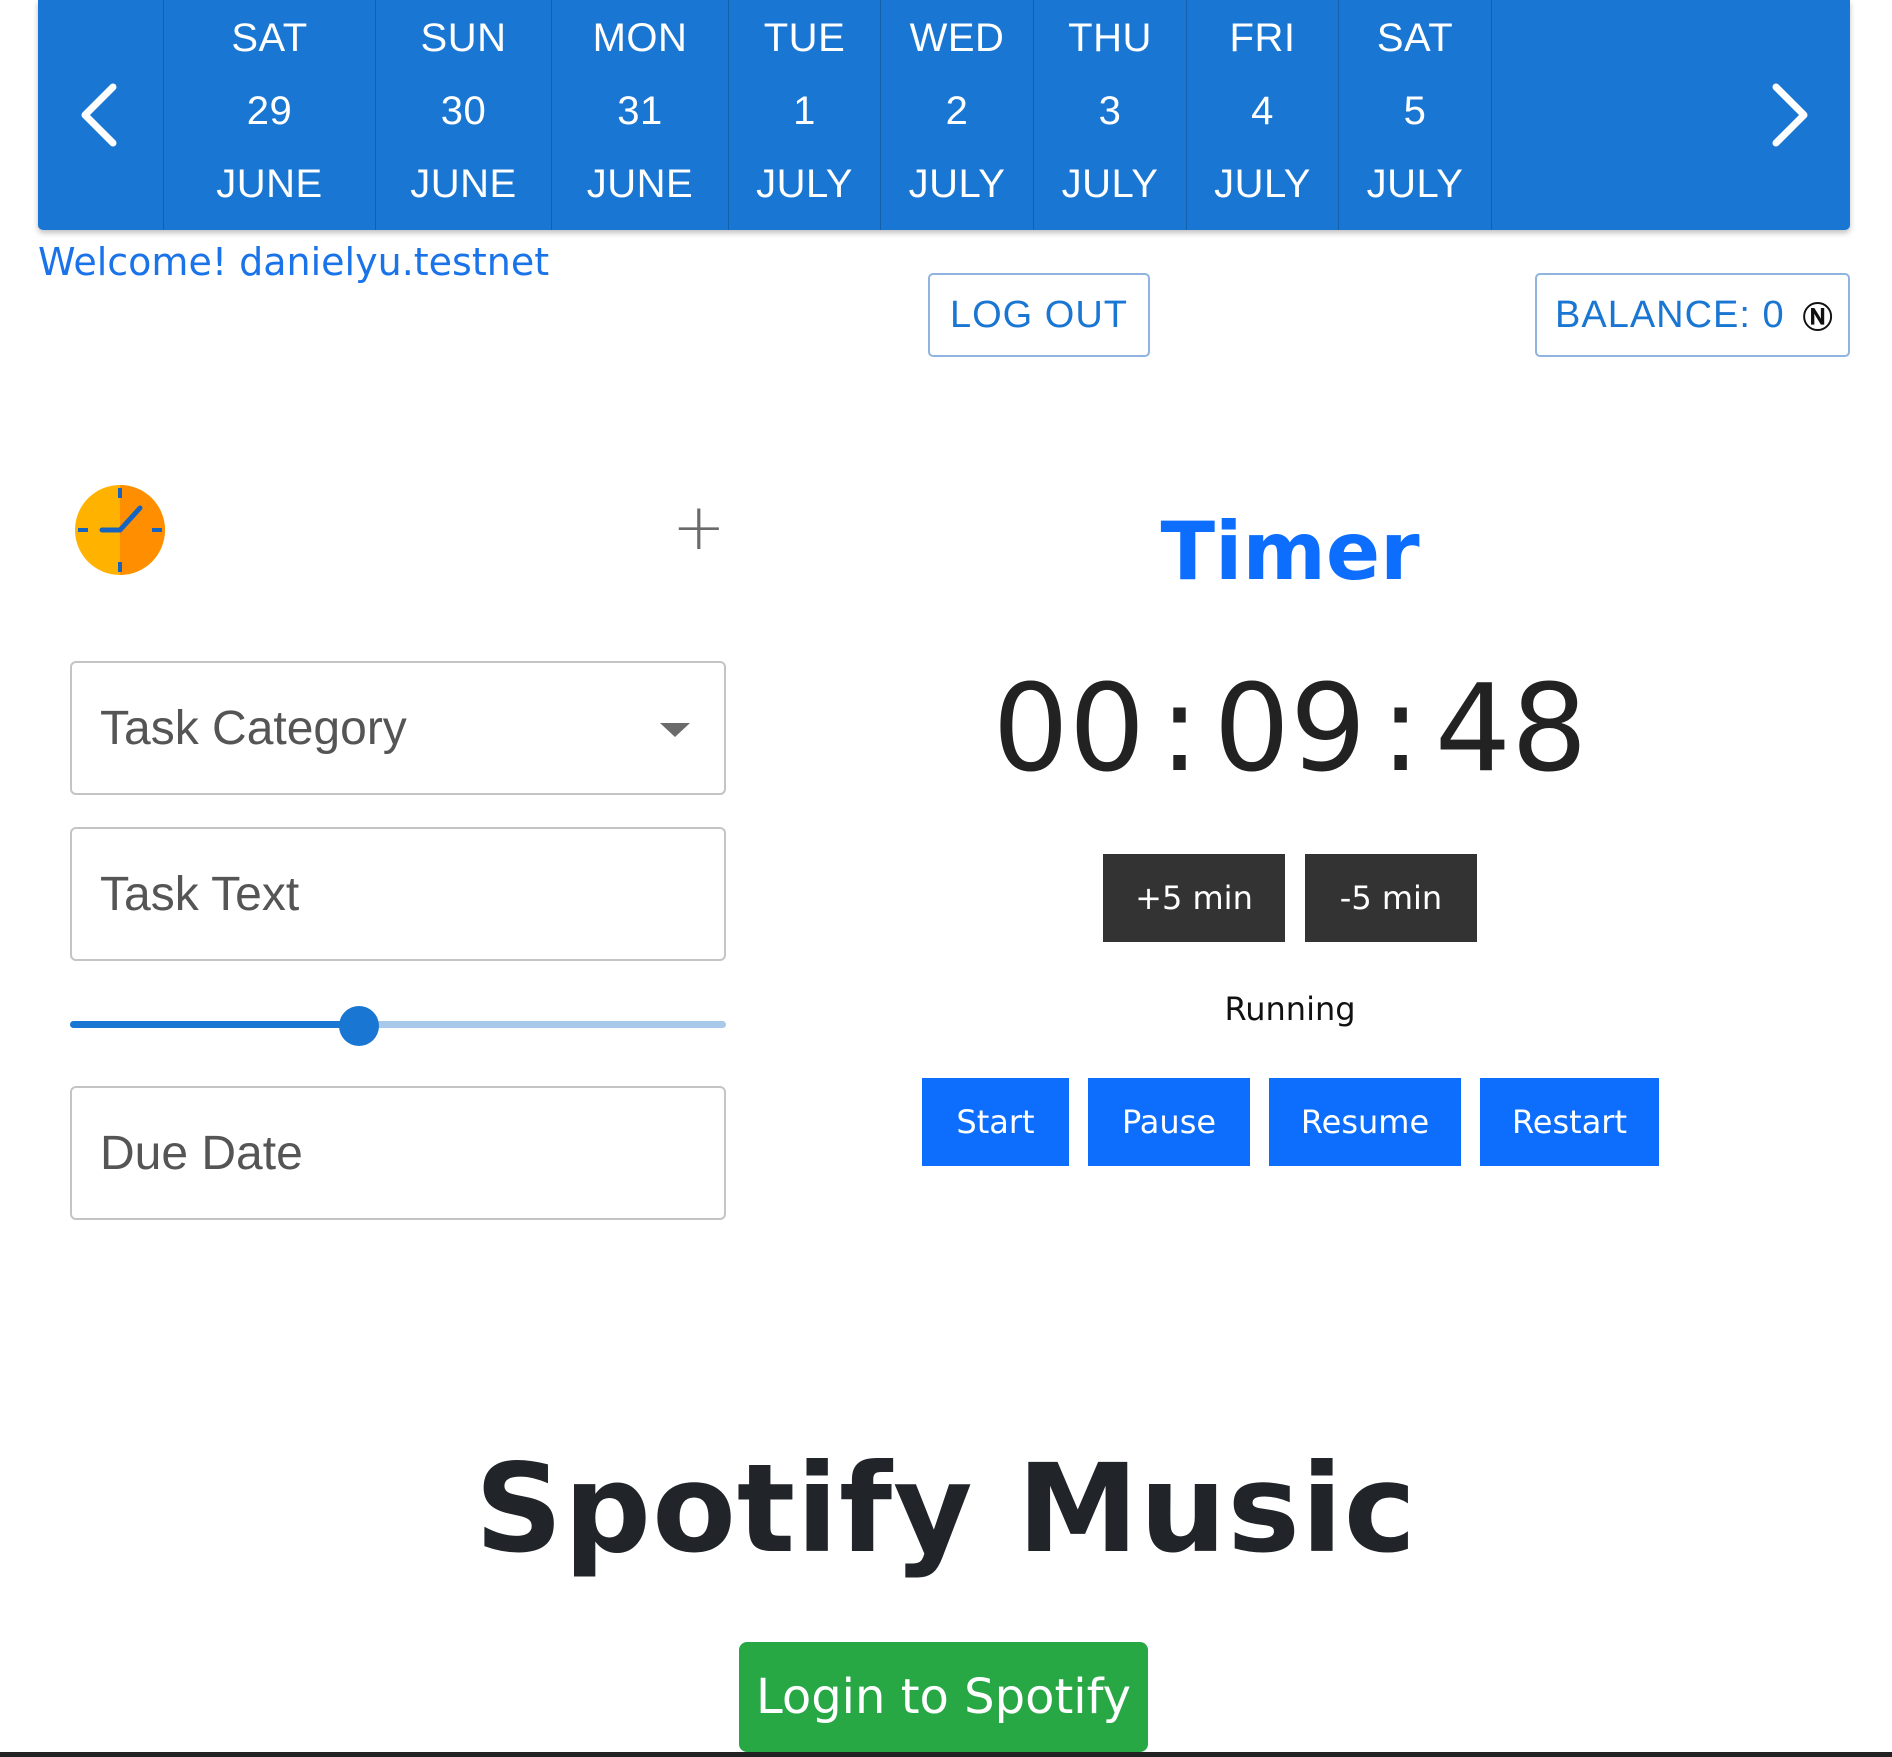  Describe the element at coordinates (1391, 898) in the screenshot. I see `subtract-5-min-button: -5 min` at that location.